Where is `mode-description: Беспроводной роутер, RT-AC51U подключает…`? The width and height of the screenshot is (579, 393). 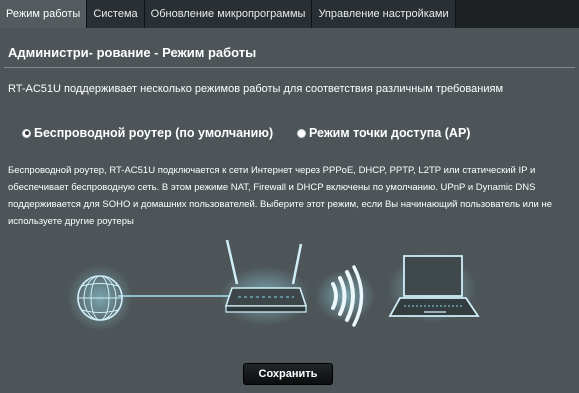 mode-description: Беспроводной роутер, RT-AC51U подключает… is located at coordinates (280, 196).